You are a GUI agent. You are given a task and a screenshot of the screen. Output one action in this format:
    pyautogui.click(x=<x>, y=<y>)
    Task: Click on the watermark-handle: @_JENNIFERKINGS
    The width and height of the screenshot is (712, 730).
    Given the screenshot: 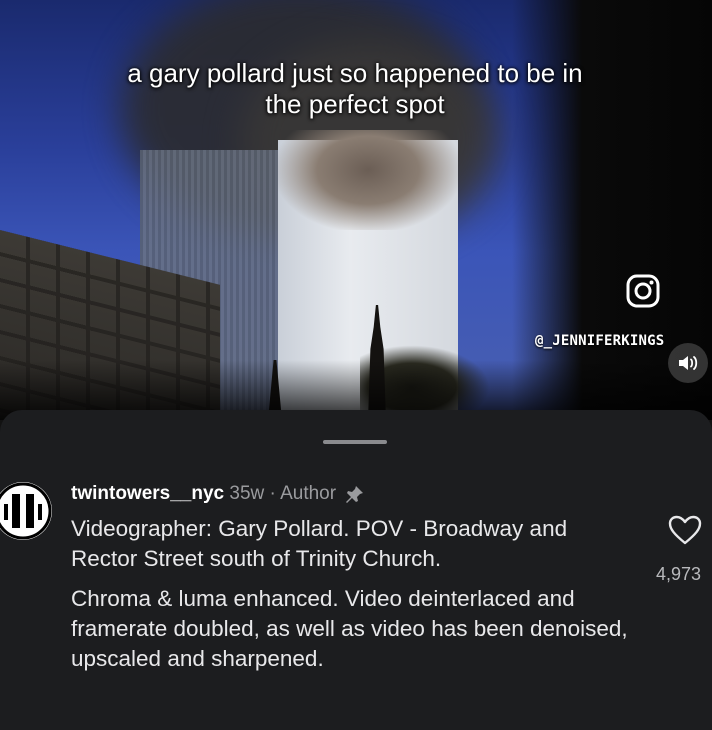 What is the action you would take?
    pyautogui.click(x=600, y=341)
    